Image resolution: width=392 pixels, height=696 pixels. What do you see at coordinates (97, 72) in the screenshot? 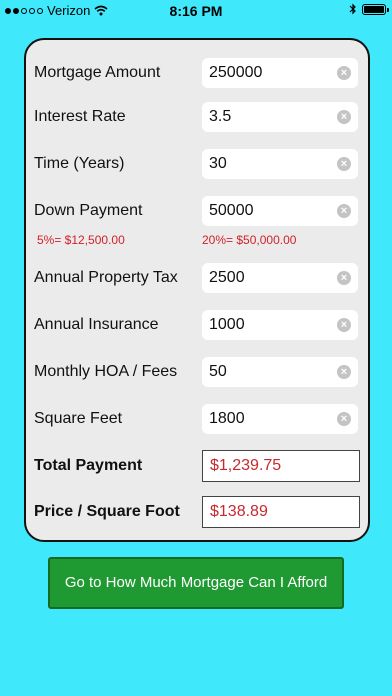
I see `mortgage-amount-label: Mortgage Amount` at bounding box center [97, 72].